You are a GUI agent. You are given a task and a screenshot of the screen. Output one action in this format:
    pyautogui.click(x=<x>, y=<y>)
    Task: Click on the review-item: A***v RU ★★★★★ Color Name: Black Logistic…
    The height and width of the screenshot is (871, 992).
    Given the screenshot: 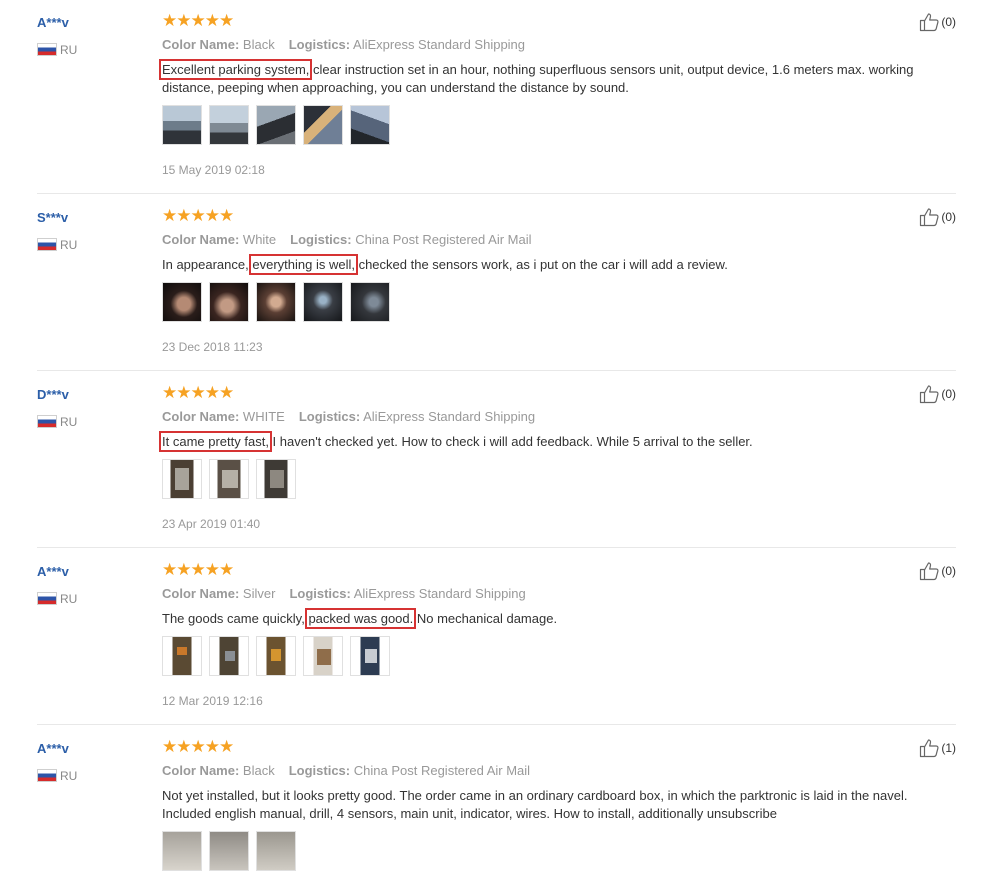 What is the action you would take?
    pyautogui.click(x=496, y=804)
    